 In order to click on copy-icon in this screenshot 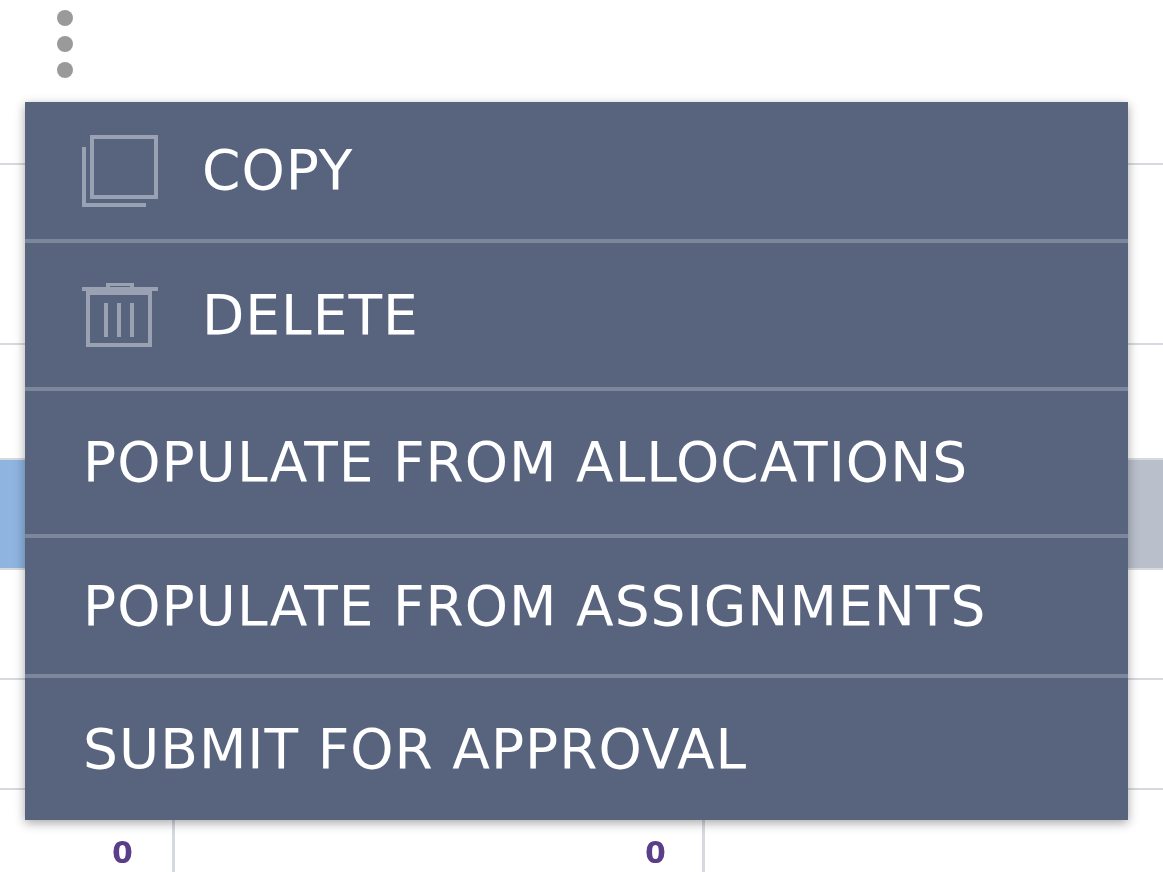, I will do `click(120, 170)`.